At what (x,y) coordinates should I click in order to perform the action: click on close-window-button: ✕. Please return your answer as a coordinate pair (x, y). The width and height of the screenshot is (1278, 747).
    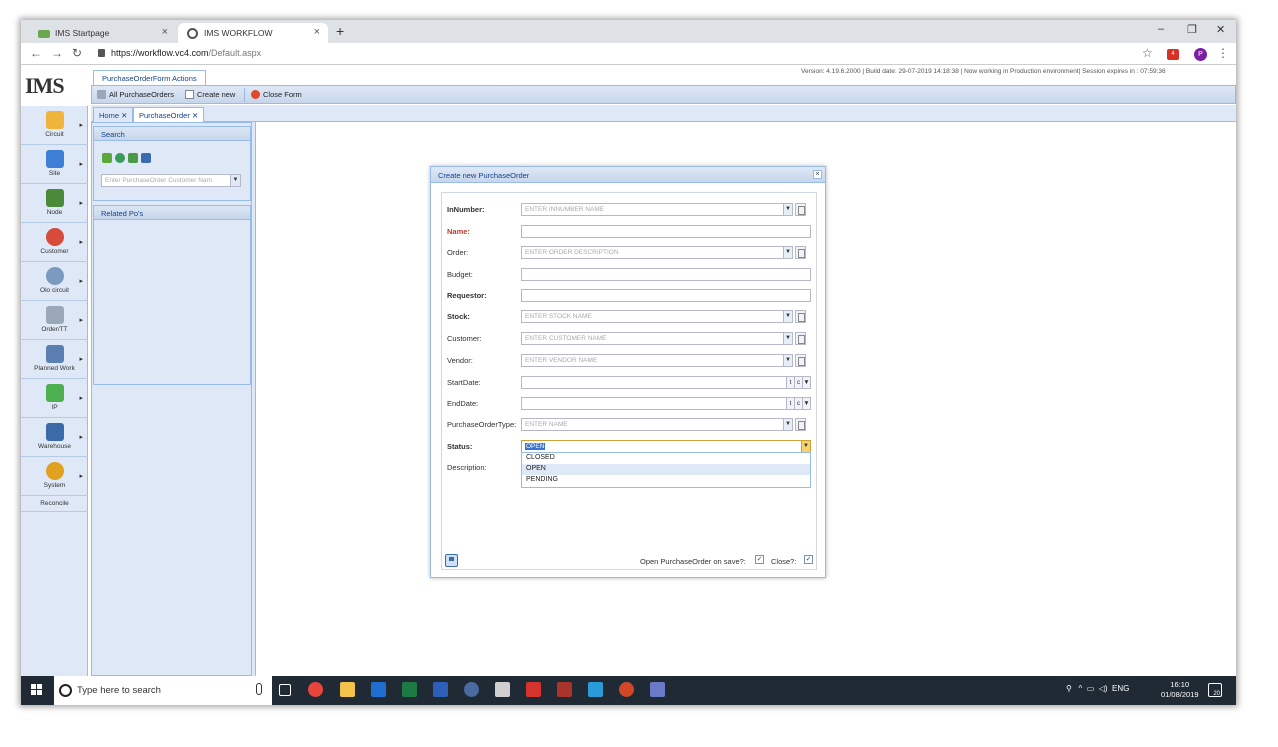
    Looking at the image, I should click on (1220, 29).